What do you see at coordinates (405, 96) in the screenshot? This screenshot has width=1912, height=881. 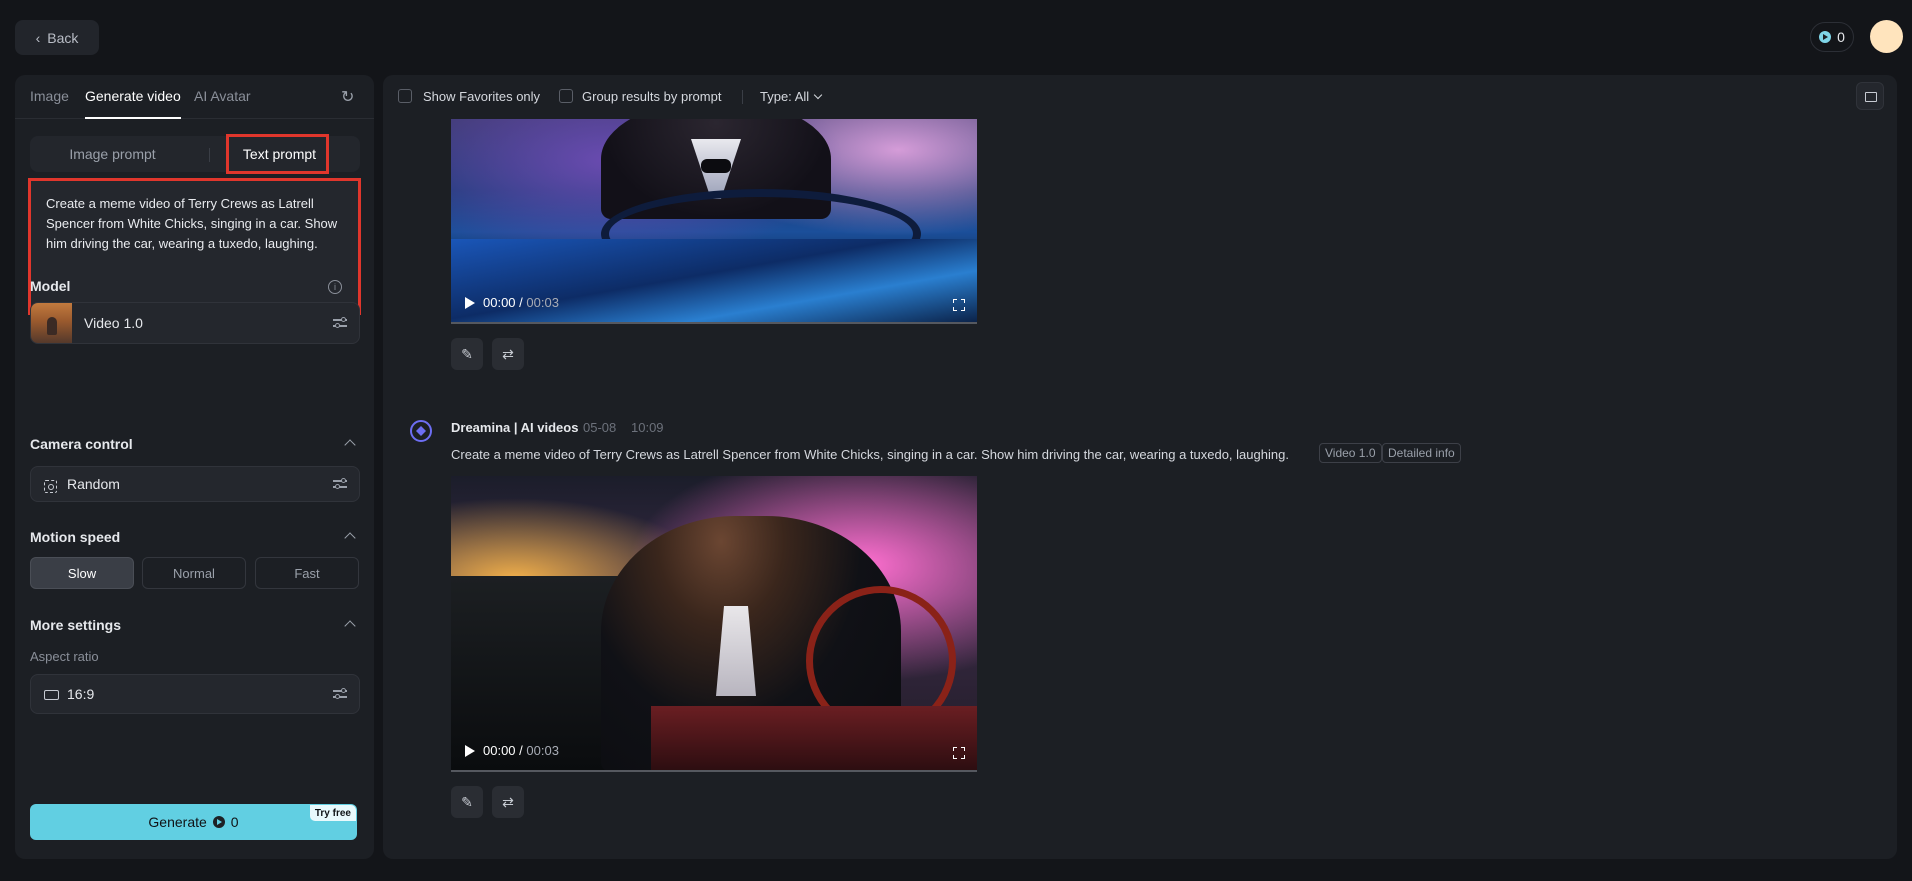 I see `favorites-checkbox` at bounding box center [405, 96].